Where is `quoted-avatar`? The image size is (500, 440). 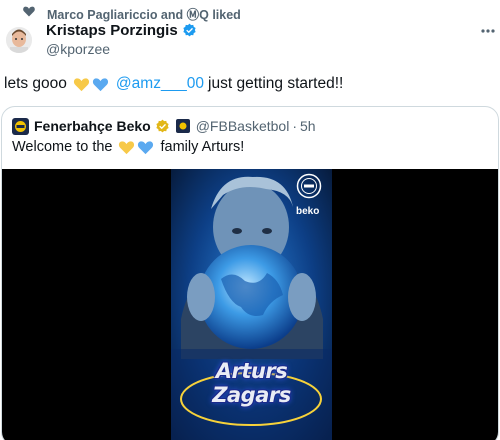
quoted-avatar is located at coordinates (20, 126).